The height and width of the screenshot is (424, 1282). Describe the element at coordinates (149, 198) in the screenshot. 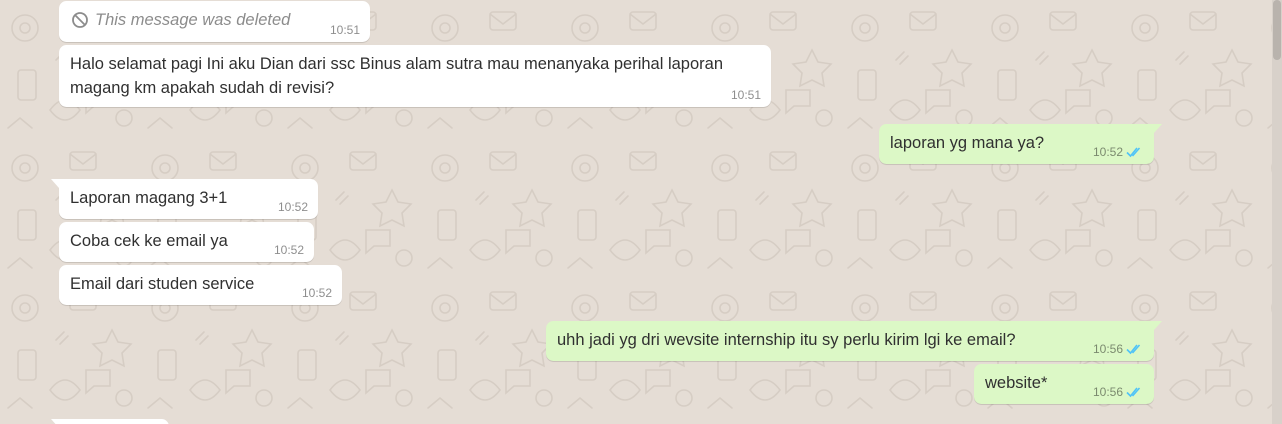

I see `message-text: Laporan magang 3+1` at that location.